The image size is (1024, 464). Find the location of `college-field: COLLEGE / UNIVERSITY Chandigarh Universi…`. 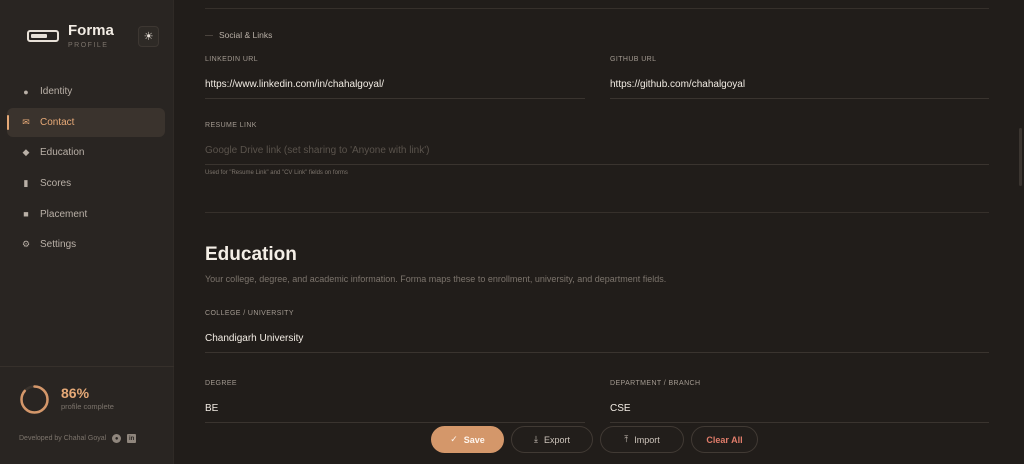

college-field: COLLEGE / UNIVERSITY Chandigarh Universi… is located at coordinates (597, 331).